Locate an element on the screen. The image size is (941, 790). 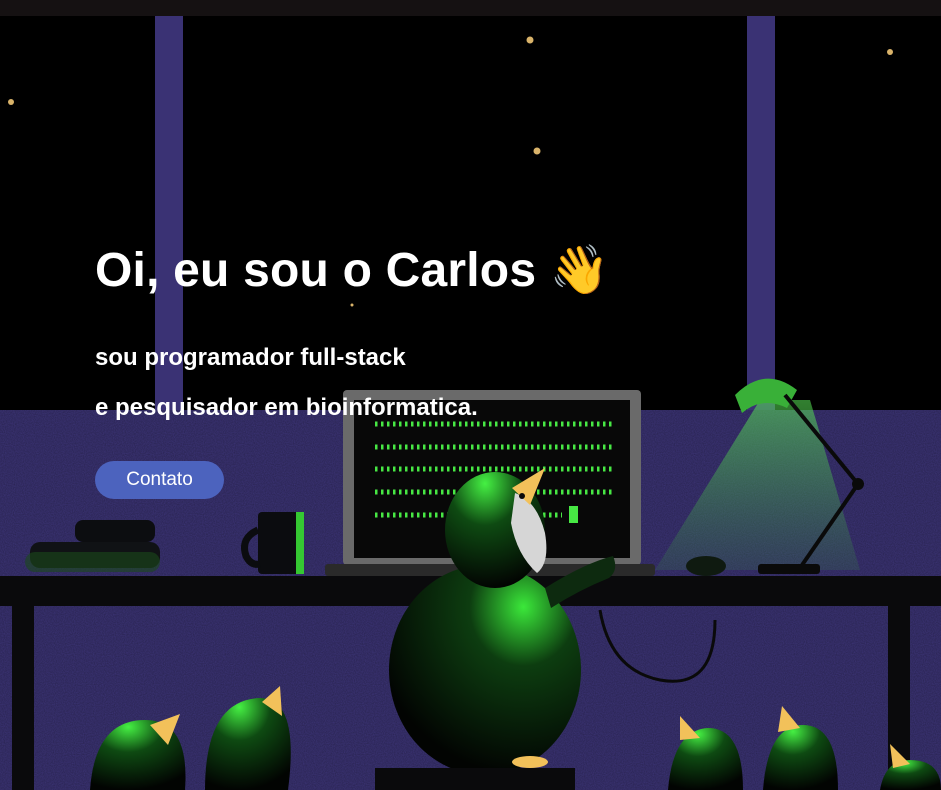
subtitle-line-1: sou programador full-stack is located at coordinates (250, 357).